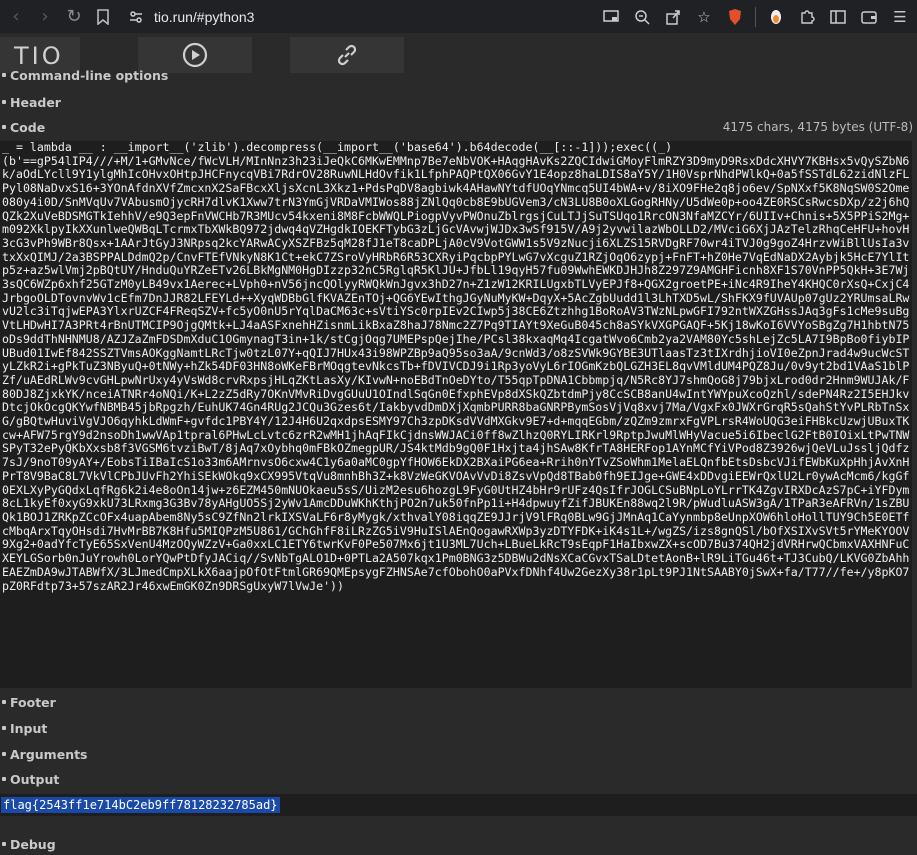  Describe the element at coordinates (458, 75) in the screenshot. I see `section-command-line-options: Command-line options` at that location.